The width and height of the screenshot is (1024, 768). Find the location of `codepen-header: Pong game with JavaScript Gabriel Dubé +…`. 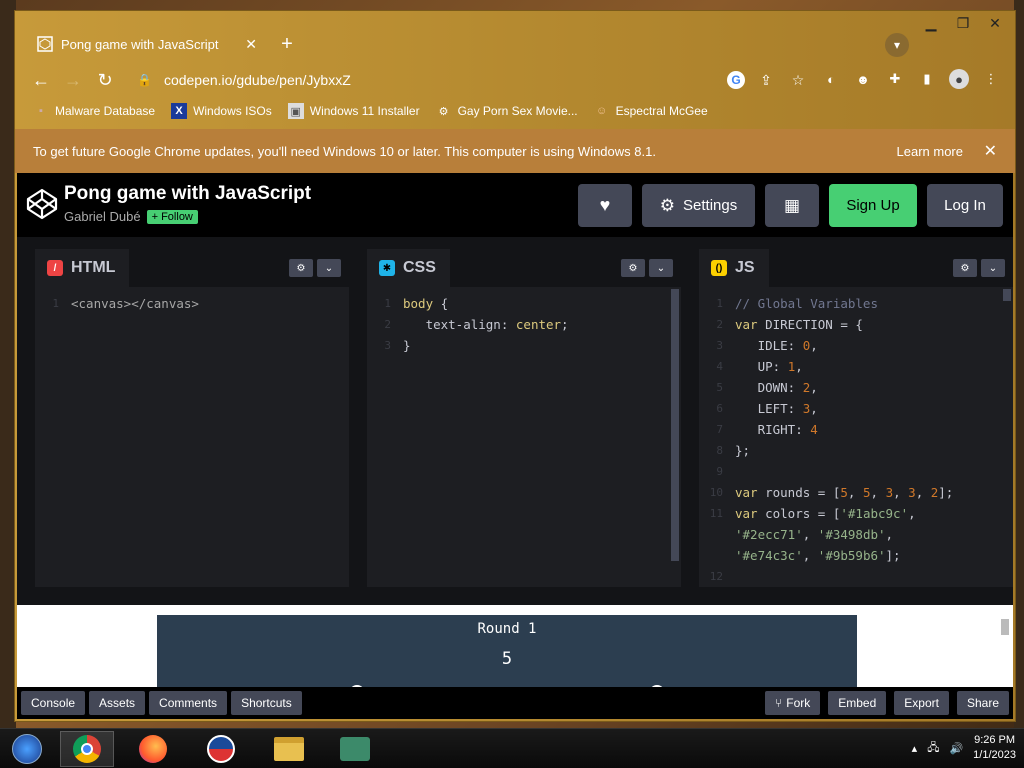

codepen-header: Pong game with JavaScript Gabriel Dubé +… is located at coordinates (515, 205).